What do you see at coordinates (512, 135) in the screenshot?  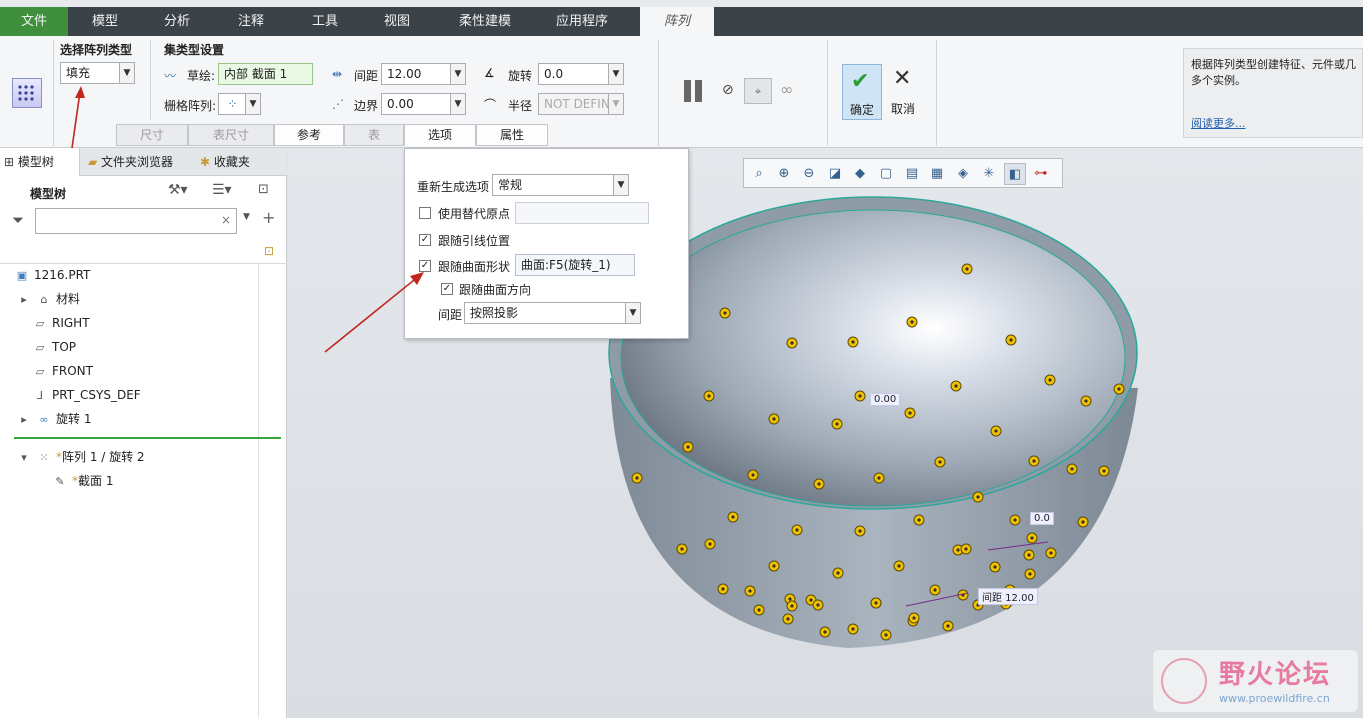 I see `tab-properties: 属性` at bounding box center [512, 135].